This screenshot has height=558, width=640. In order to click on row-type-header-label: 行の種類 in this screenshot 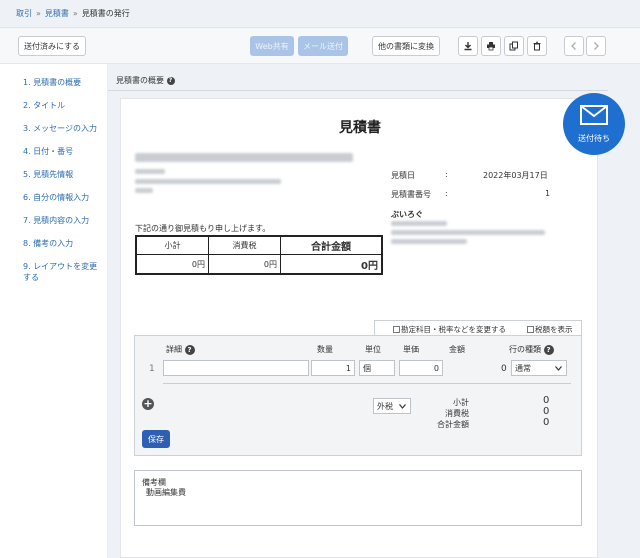, I will do `click(525, 349)`.